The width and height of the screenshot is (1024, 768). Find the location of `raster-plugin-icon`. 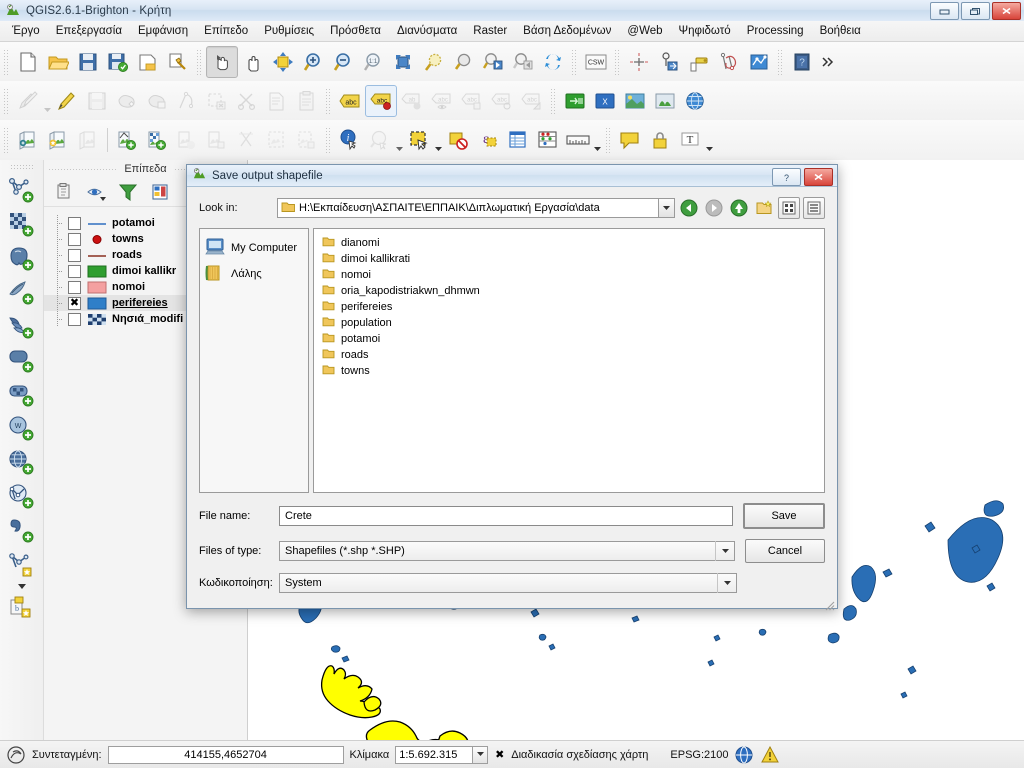

raster-plugin-icon is located at coordinates (635, 101).